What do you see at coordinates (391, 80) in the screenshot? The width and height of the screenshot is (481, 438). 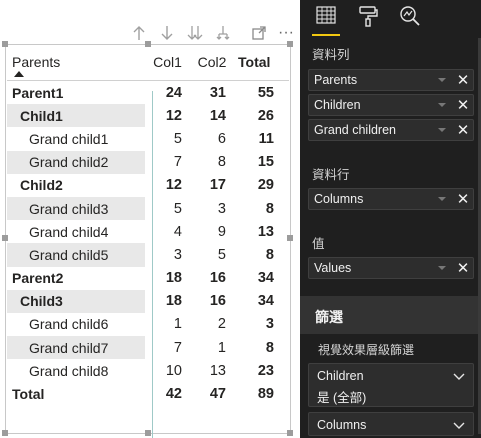 I see `rows-field-parents: Parents ✕` at bounding box center [391, 80].